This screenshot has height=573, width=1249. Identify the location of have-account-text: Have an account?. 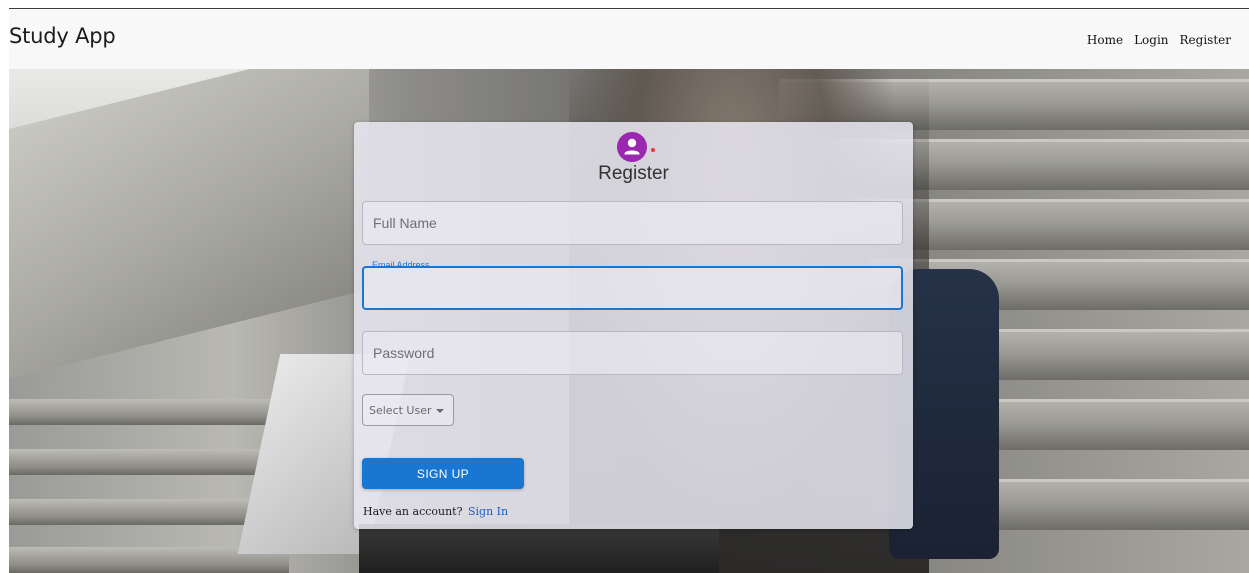
(413, 511).